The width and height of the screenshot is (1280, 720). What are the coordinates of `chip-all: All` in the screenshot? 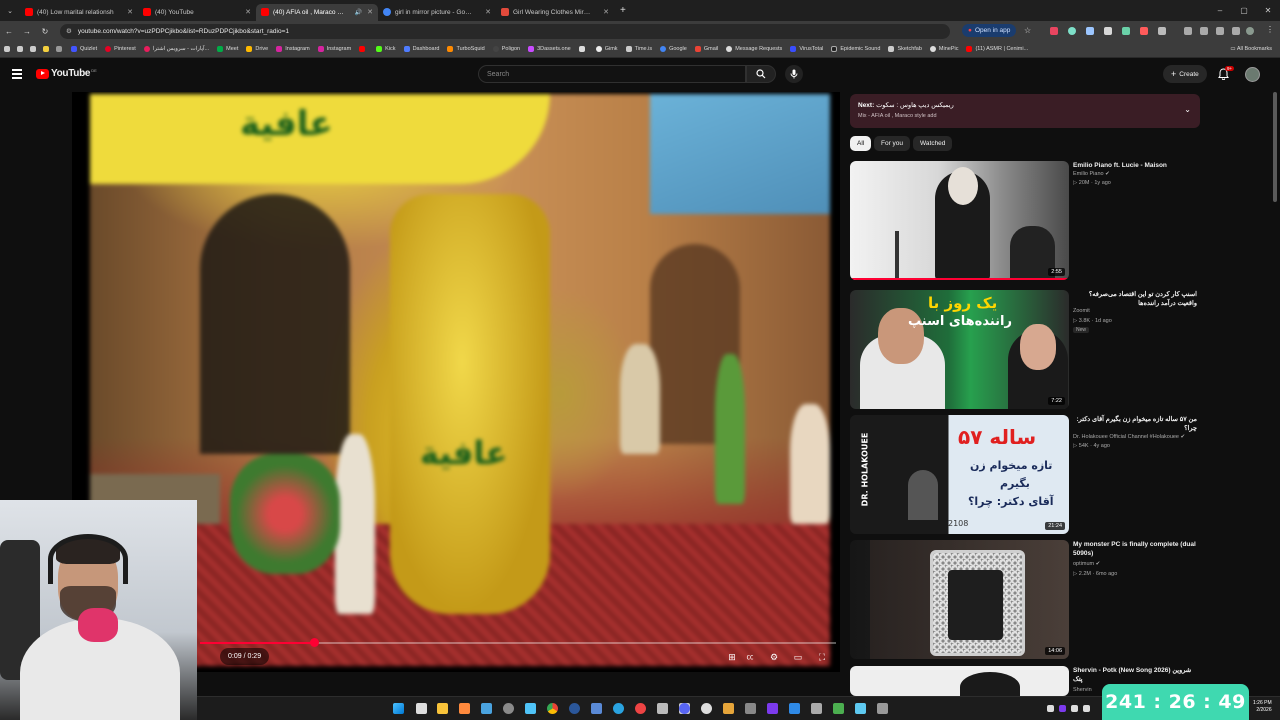 It's located at (861, 143).